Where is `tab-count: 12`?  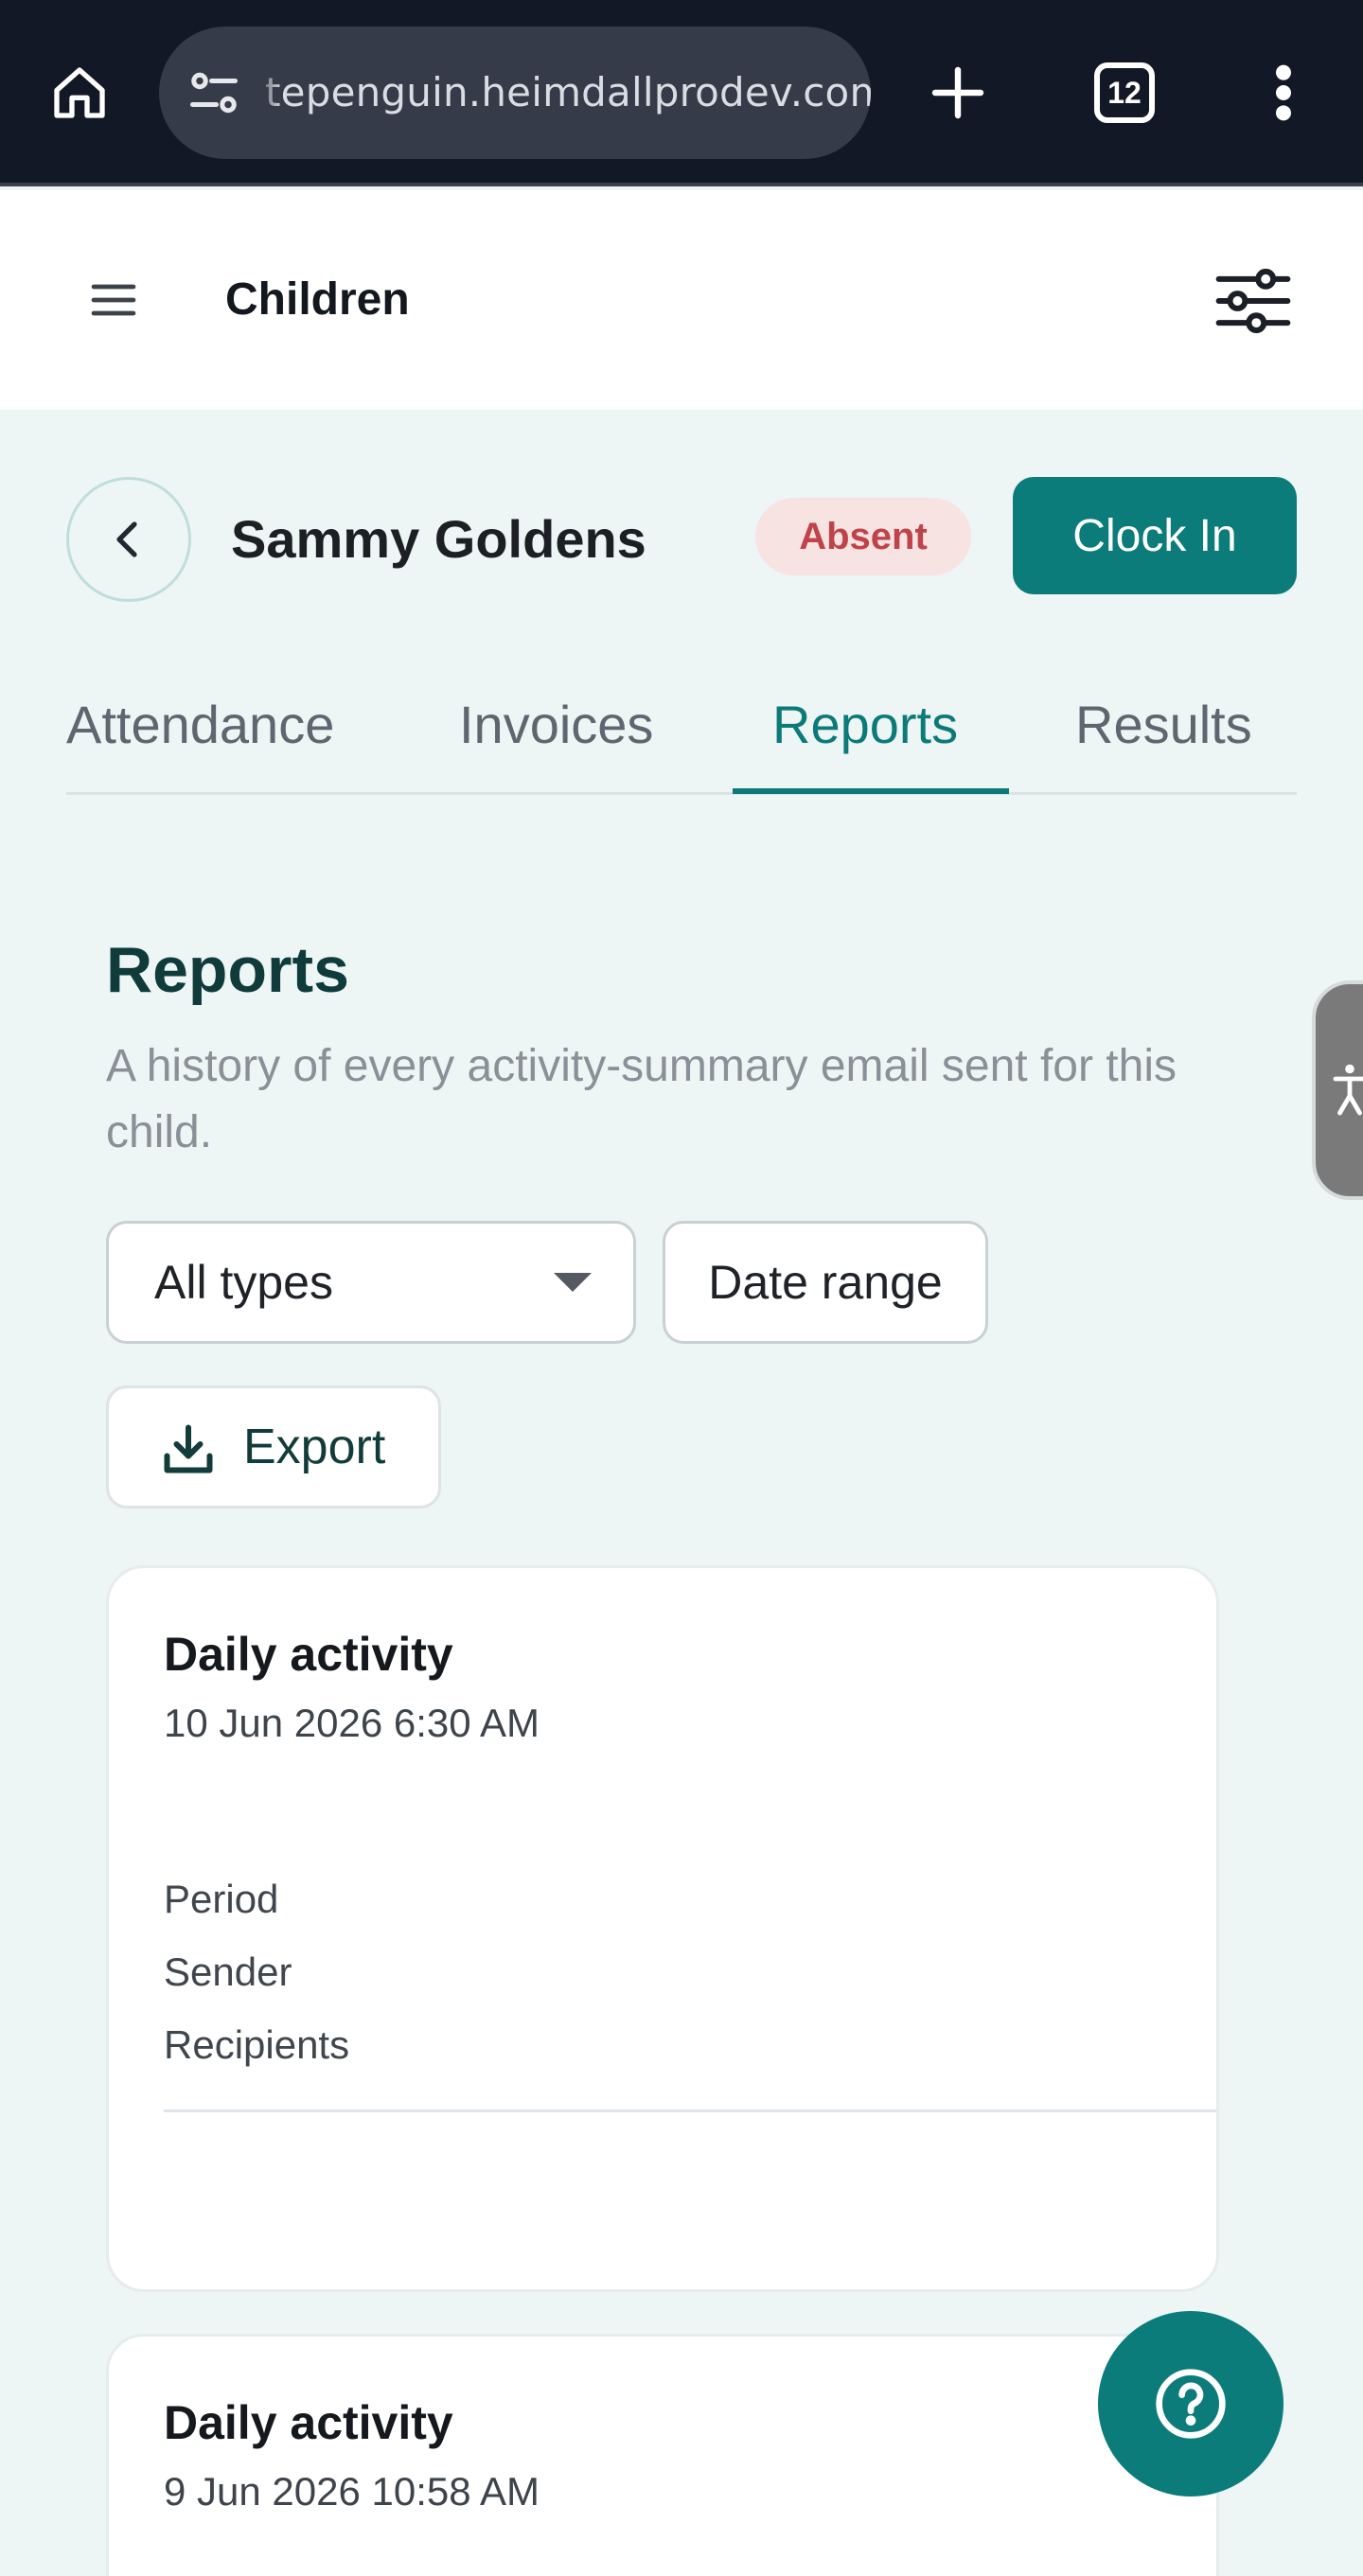 tab-count: 12 is located at coordinates (1124, 92).